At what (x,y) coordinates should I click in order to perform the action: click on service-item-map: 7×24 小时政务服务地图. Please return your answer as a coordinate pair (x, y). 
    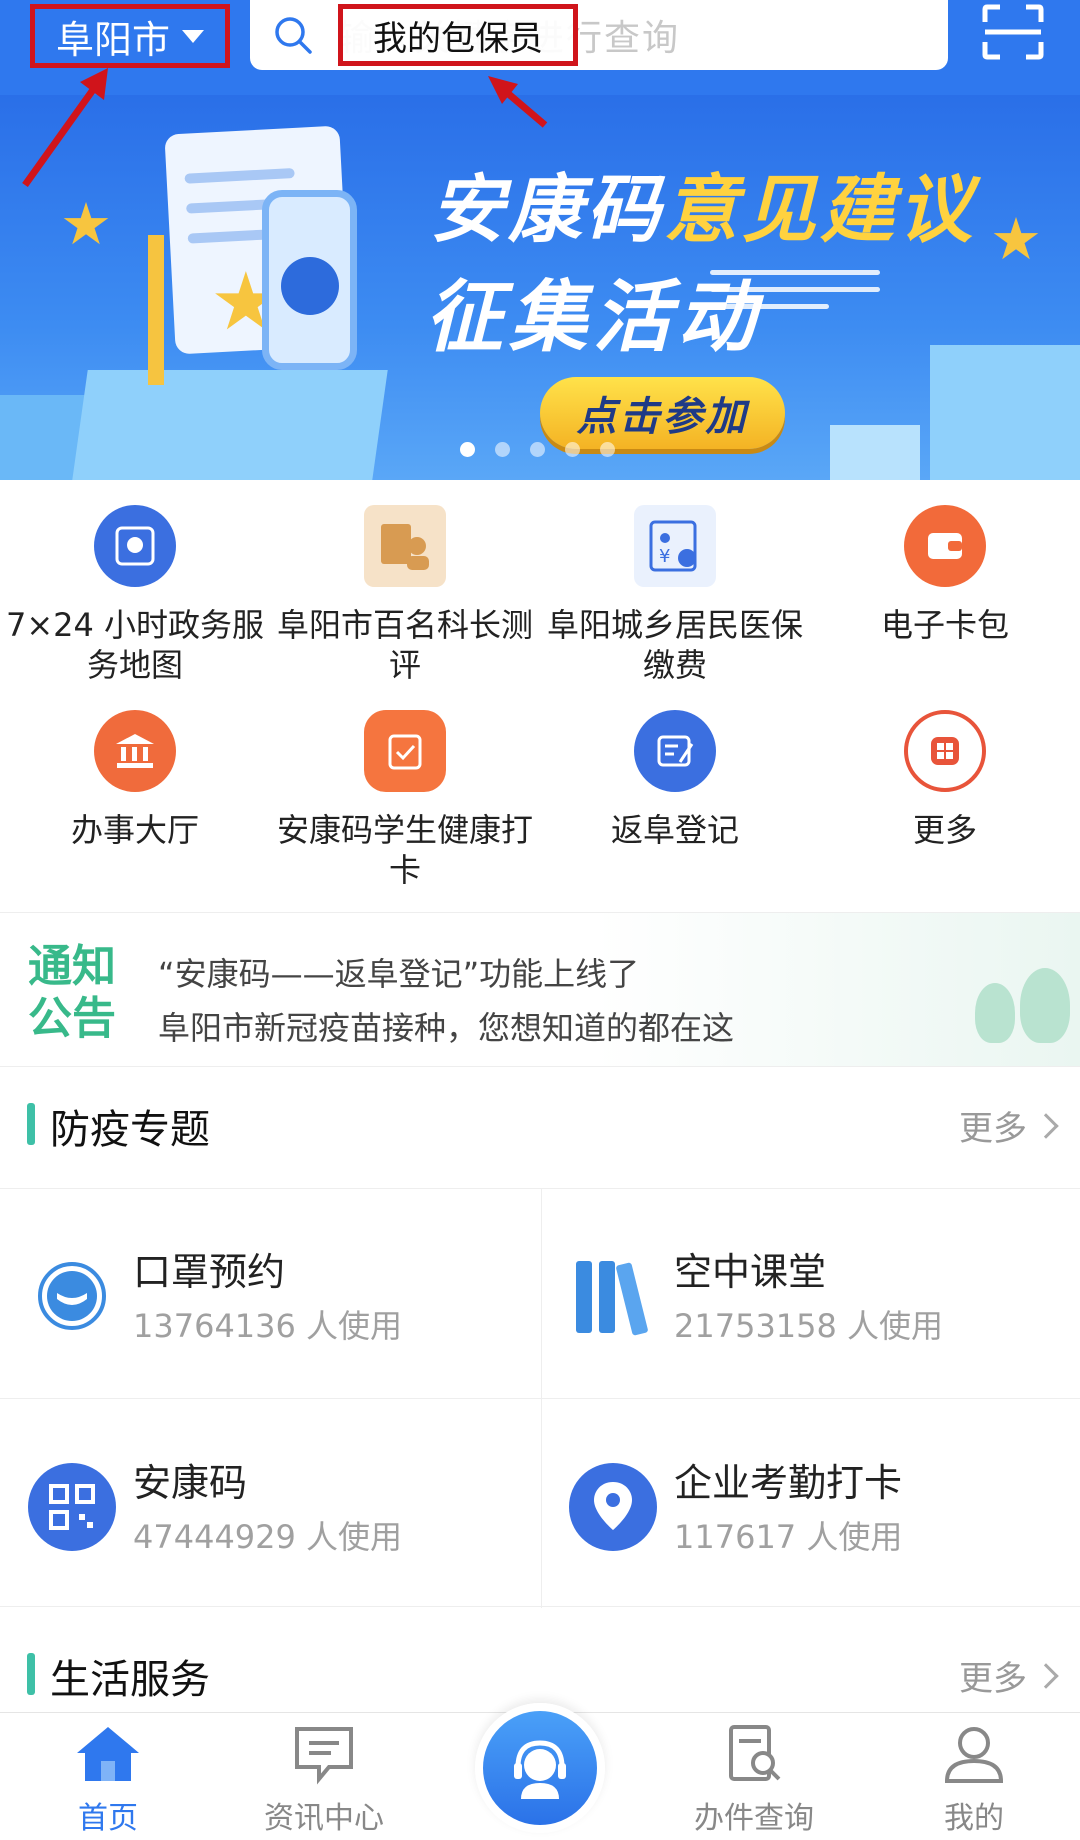
    Looking at the image, I should click on (135, 595).